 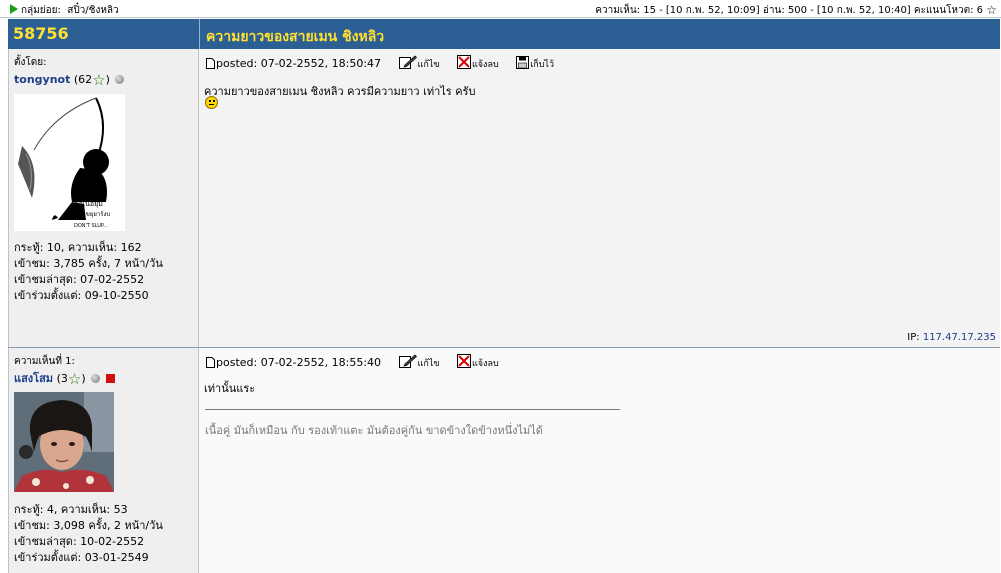 I want to click on floppy-disk-icon, so click(x=523, y=62).